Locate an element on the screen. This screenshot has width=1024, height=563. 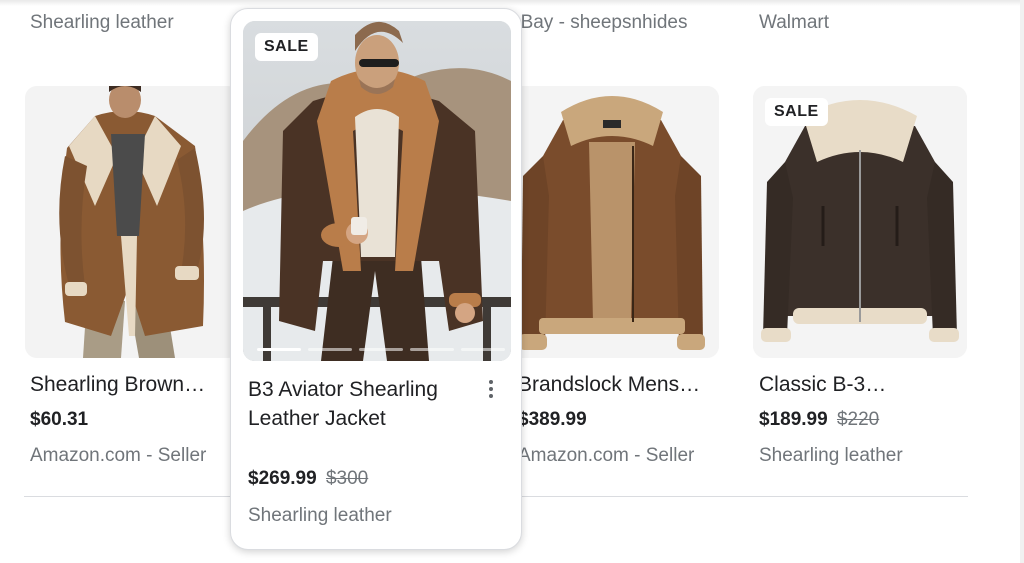
product-price-4: $189.99 is located at coordinates (793, 419).